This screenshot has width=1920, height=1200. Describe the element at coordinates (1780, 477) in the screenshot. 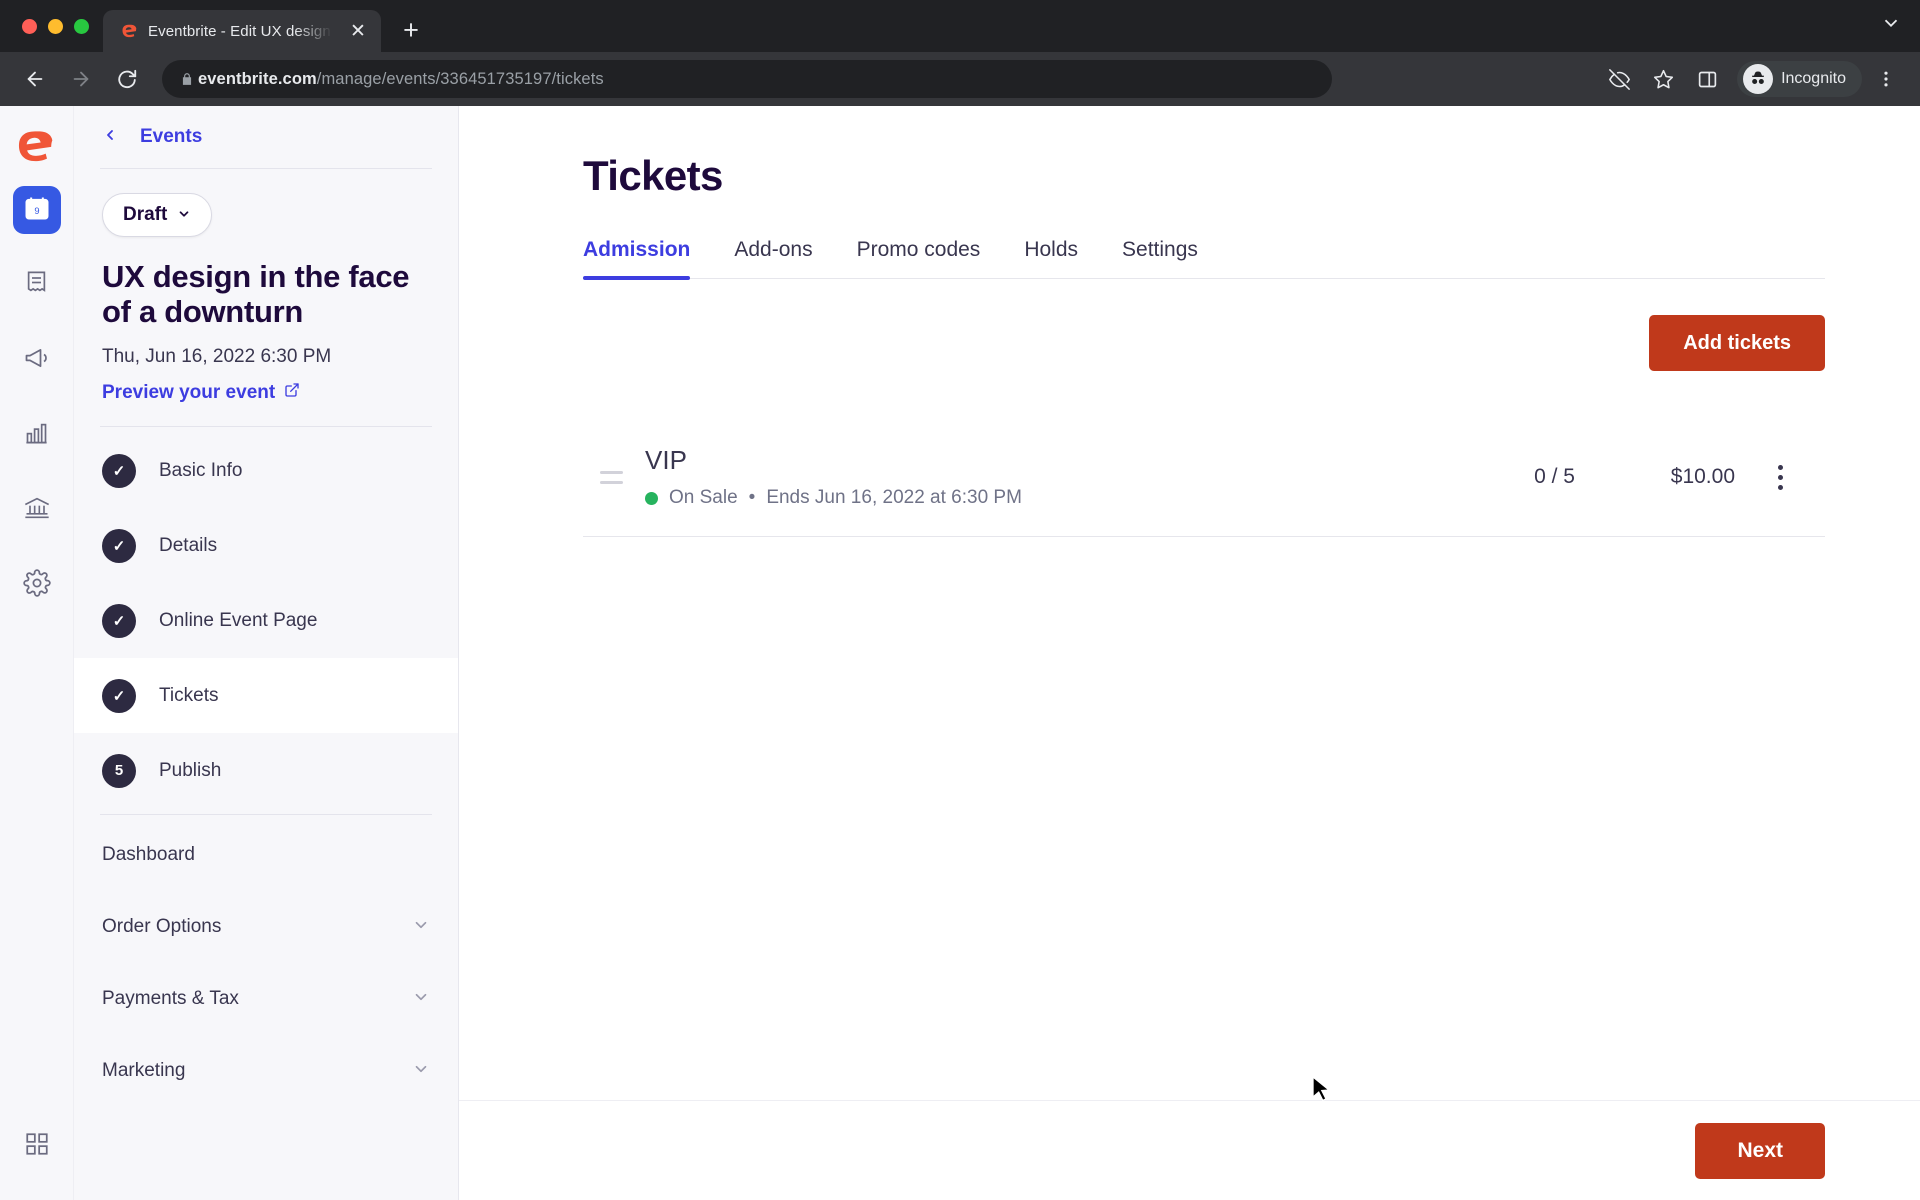

I see `ticket-menu-button` at that location.